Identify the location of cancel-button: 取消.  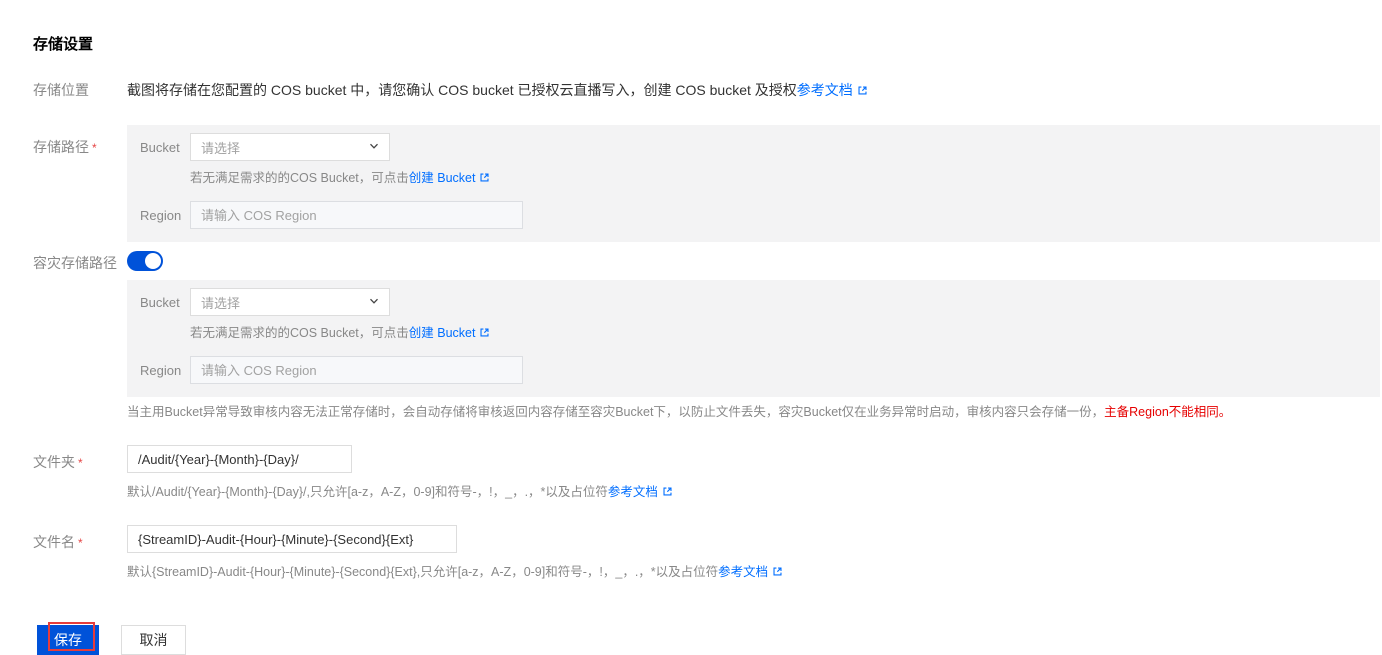
(153, 640).